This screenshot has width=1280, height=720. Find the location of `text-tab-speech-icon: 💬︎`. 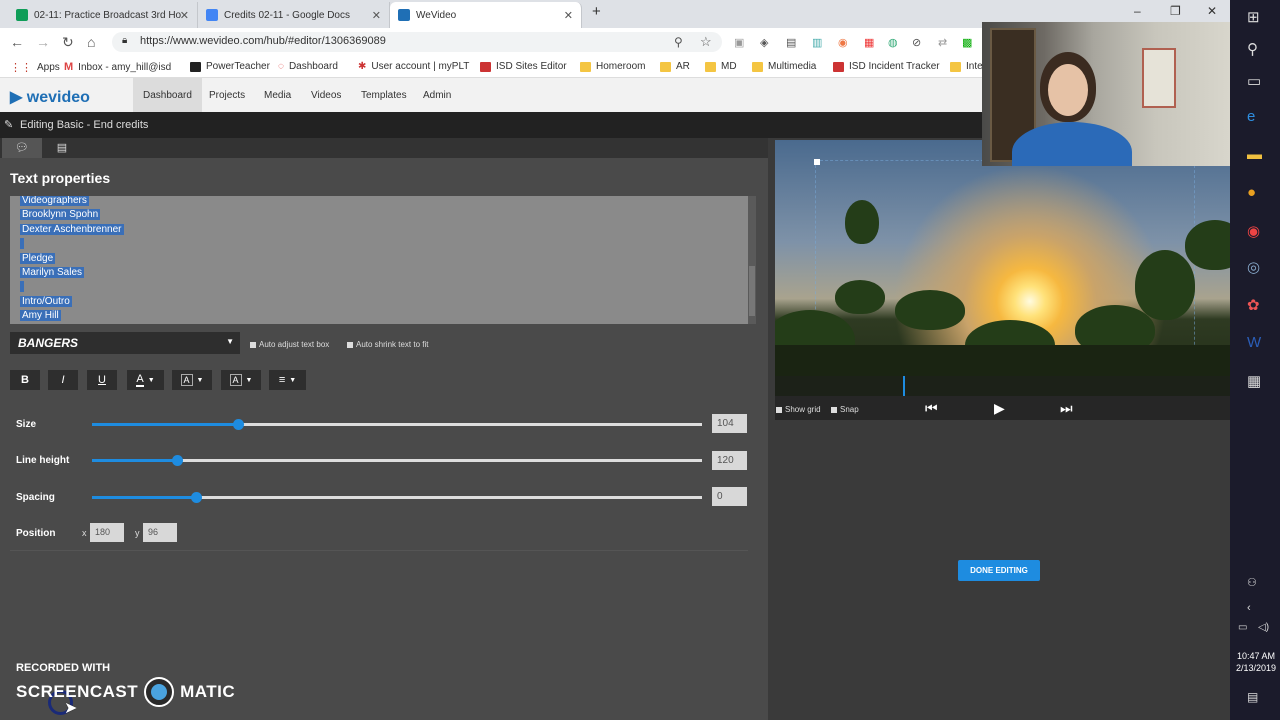

text-tab-speech-icon: 💬︎ is located at coordinates (22, 148).